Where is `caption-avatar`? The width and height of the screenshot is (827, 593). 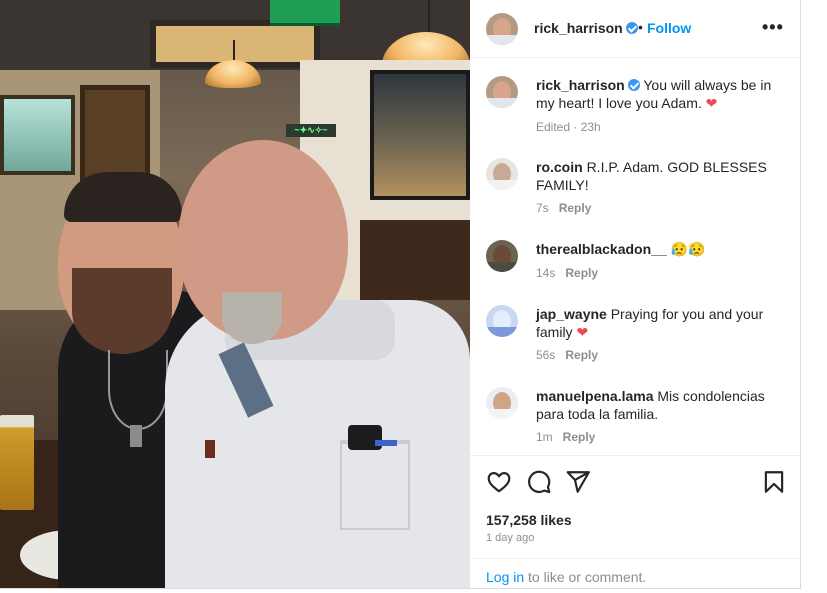 caption-avatar is located at coordinates (502, 92).